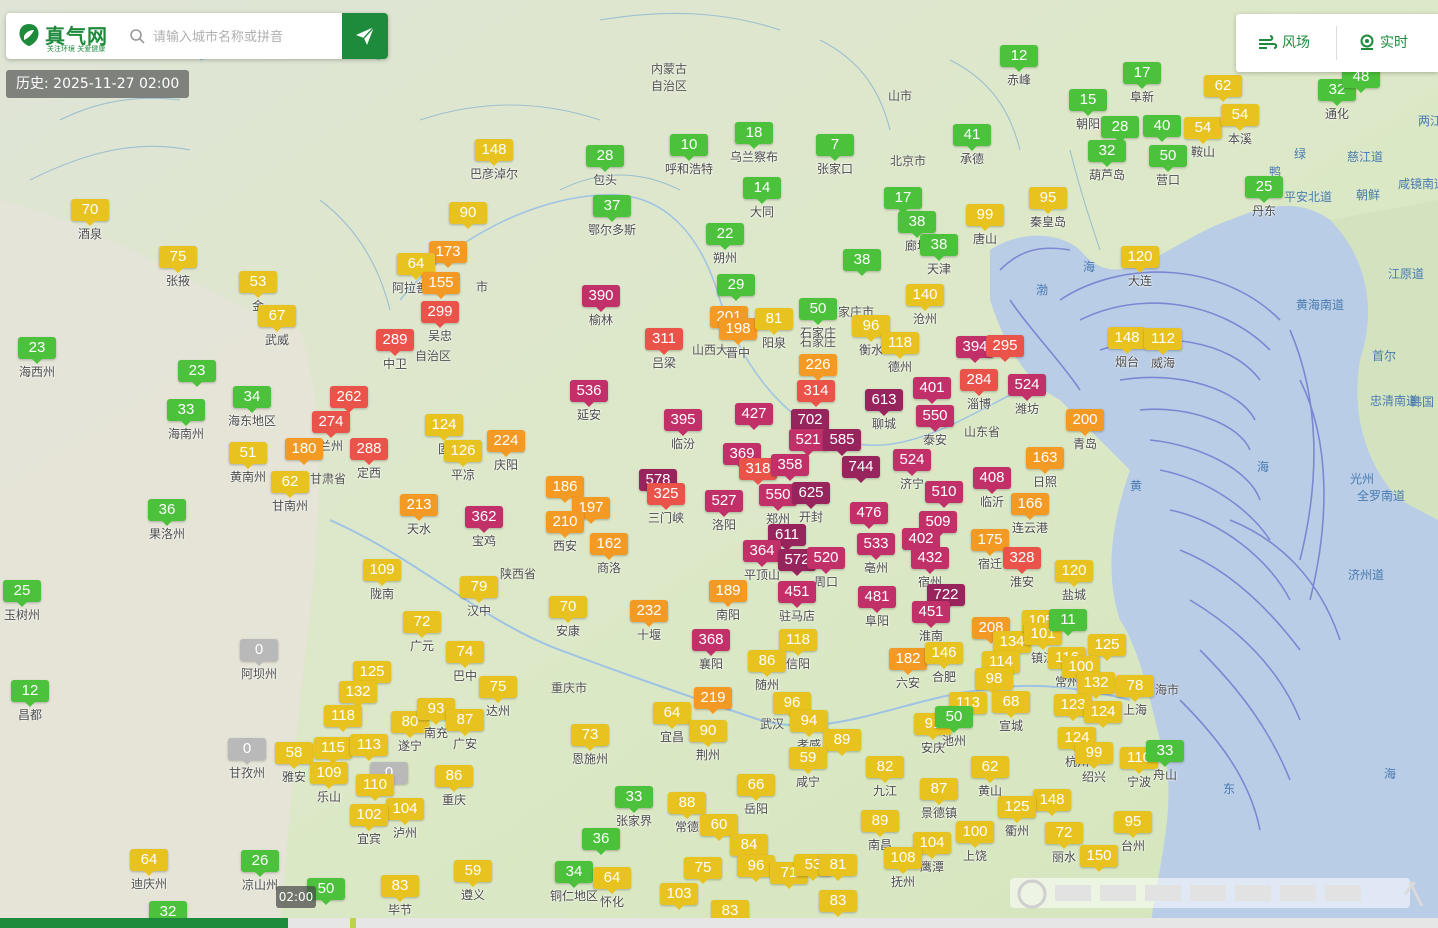 Image resolution: width=1438 pixels, height=928 pixels. I want to click on aqi-marker: 83, so click(838, 903).